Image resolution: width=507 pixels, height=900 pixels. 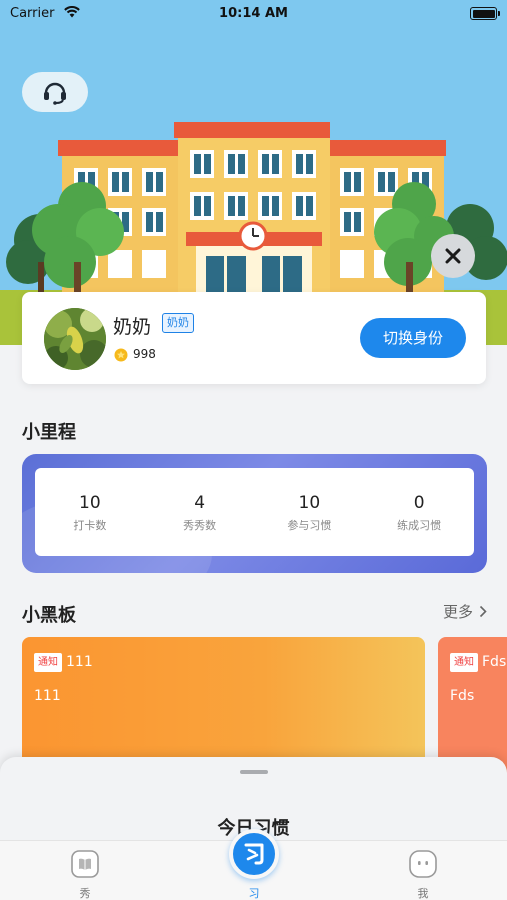 What do you see at coordinates (144, 354) in the screenshot?
I see `points-count: 998` at bounding box center [144, 354].